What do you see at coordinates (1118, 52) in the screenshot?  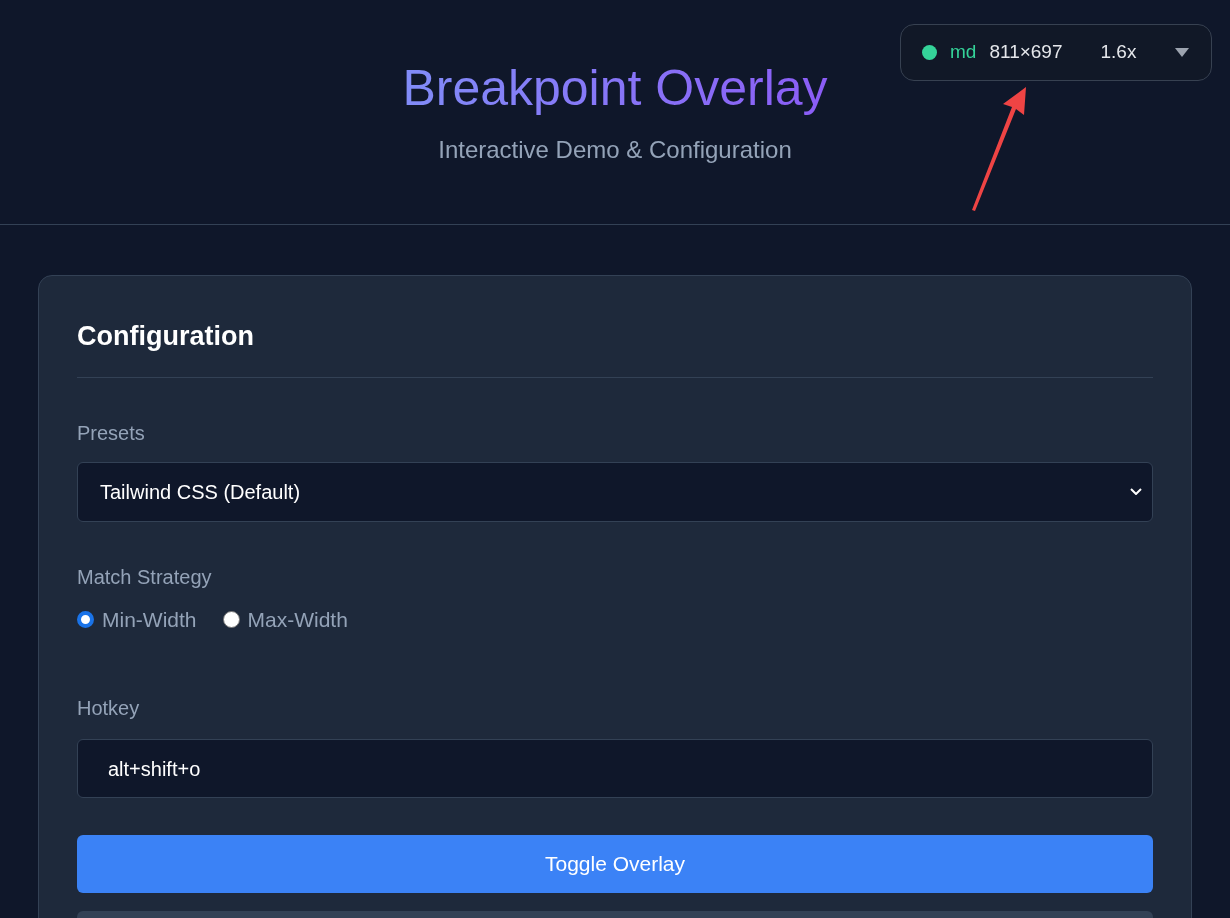 I see `scale-value: 1.6x` at bounding box center [1118, 52].